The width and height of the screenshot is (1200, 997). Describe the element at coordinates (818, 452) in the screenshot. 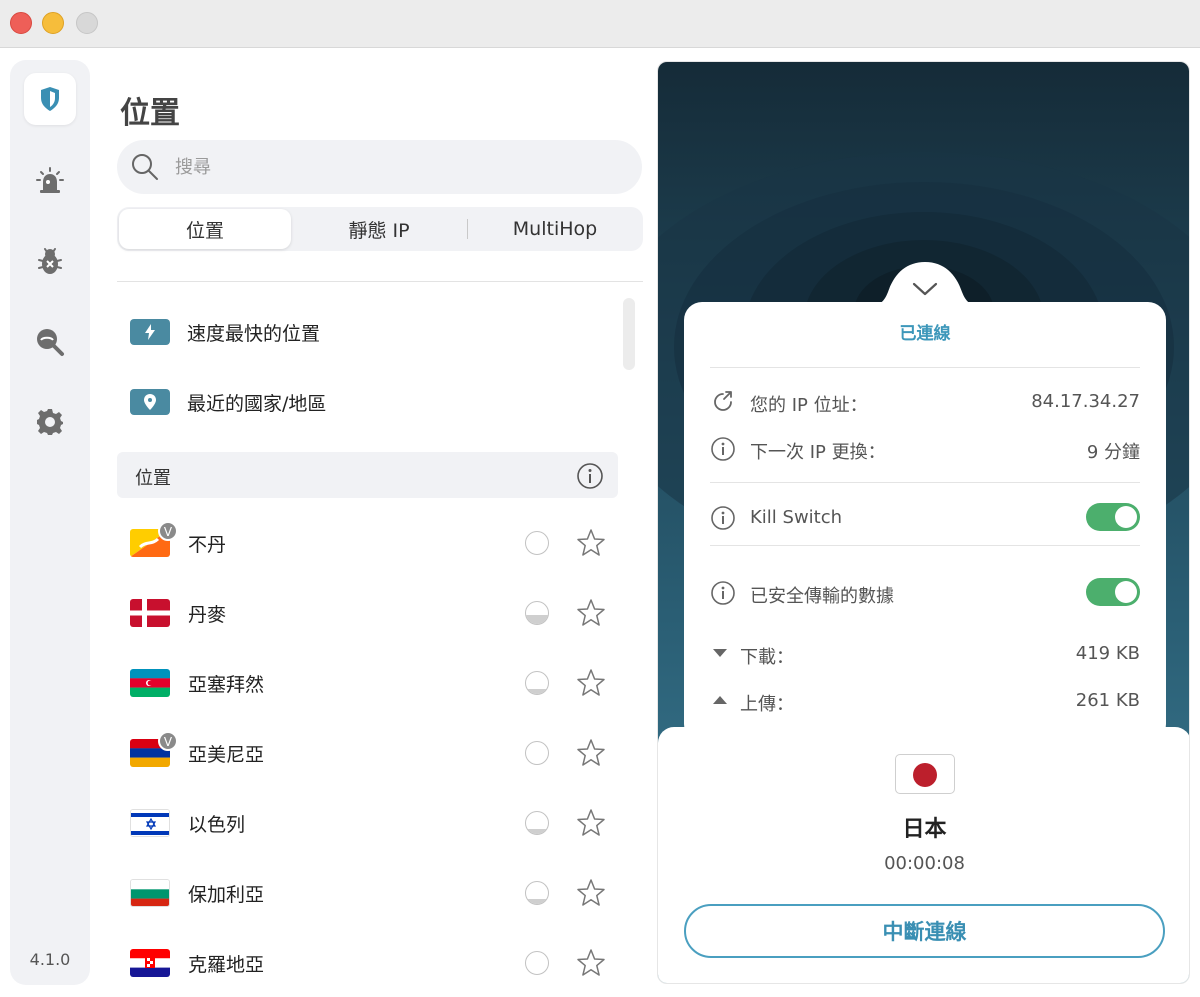

I see `next-ip-label: 下一次 IP 更換：` at that location.